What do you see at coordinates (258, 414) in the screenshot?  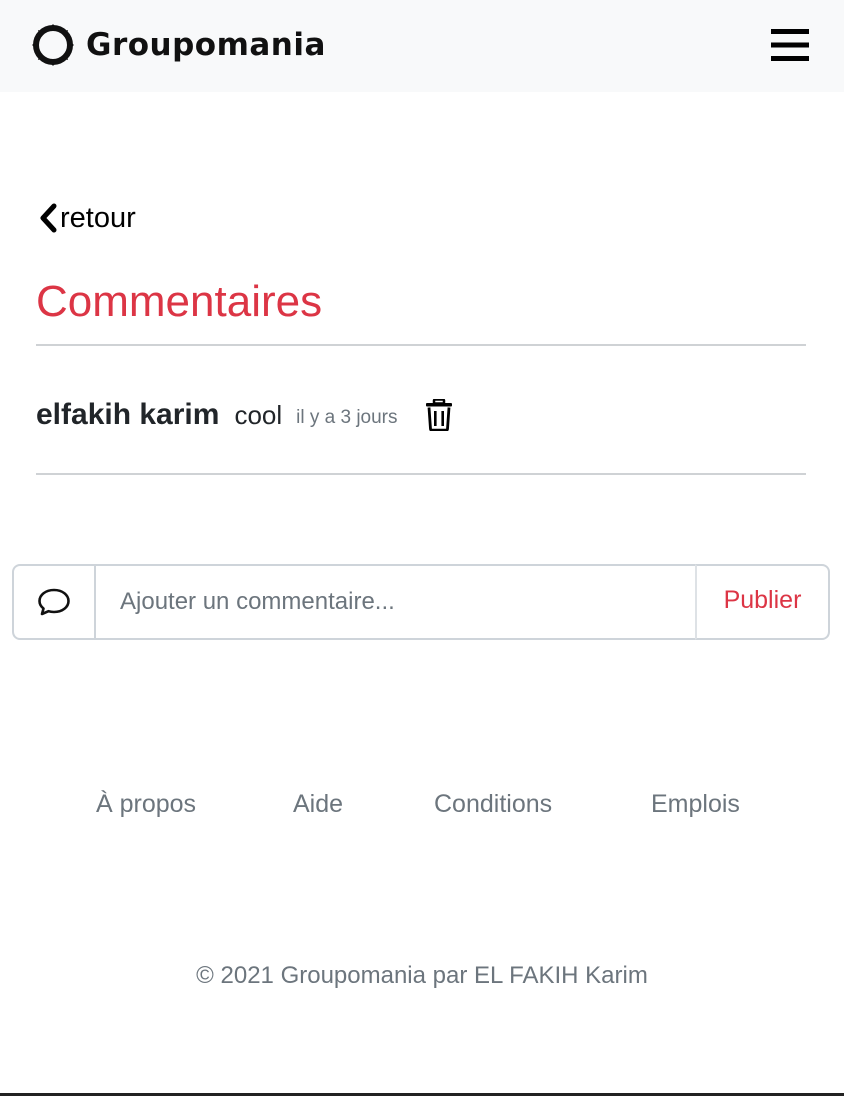 I see `comment-text: cool` at bounding box center [258, 414].